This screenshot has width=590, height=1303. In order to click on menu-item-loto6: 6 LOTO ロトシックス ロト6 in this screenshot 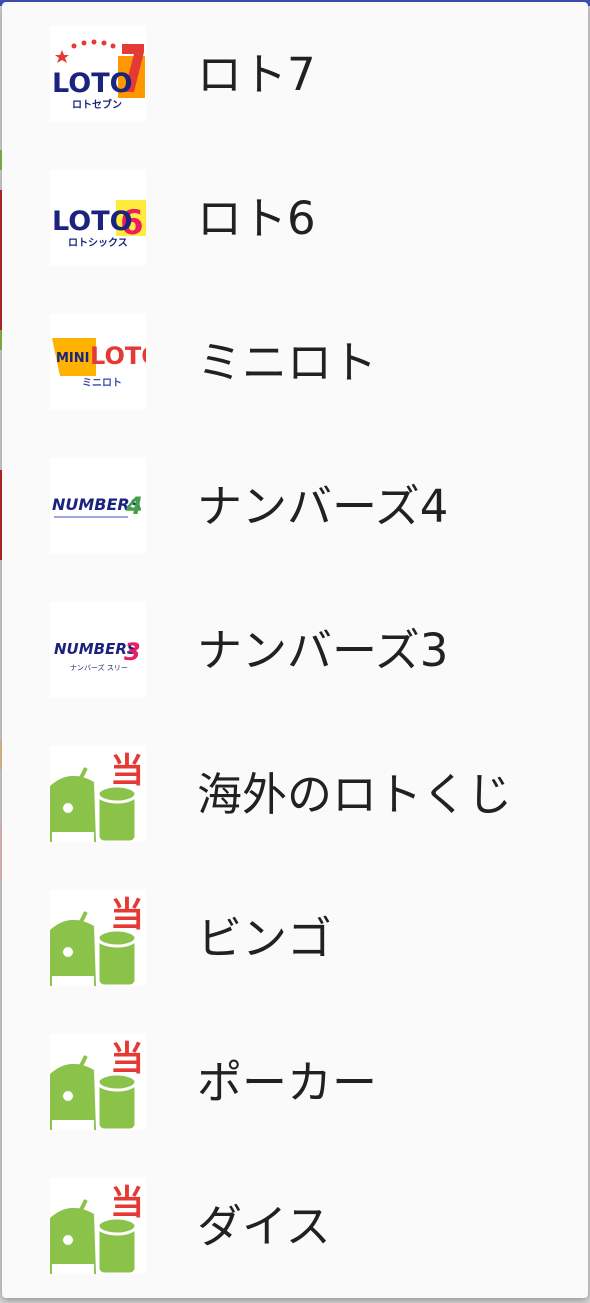, I will do `click(295, 218)`.